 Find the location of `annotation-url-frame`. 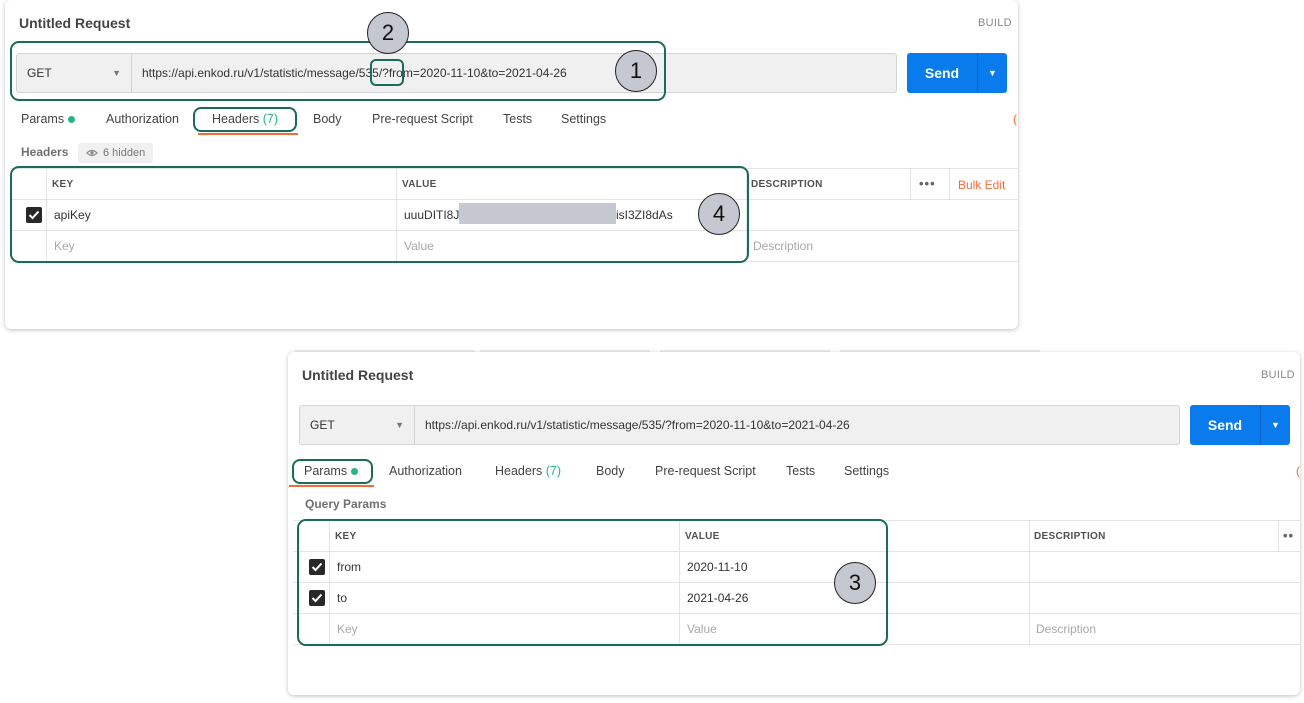

annotation-url-frame is located at coordinates (338, 71).